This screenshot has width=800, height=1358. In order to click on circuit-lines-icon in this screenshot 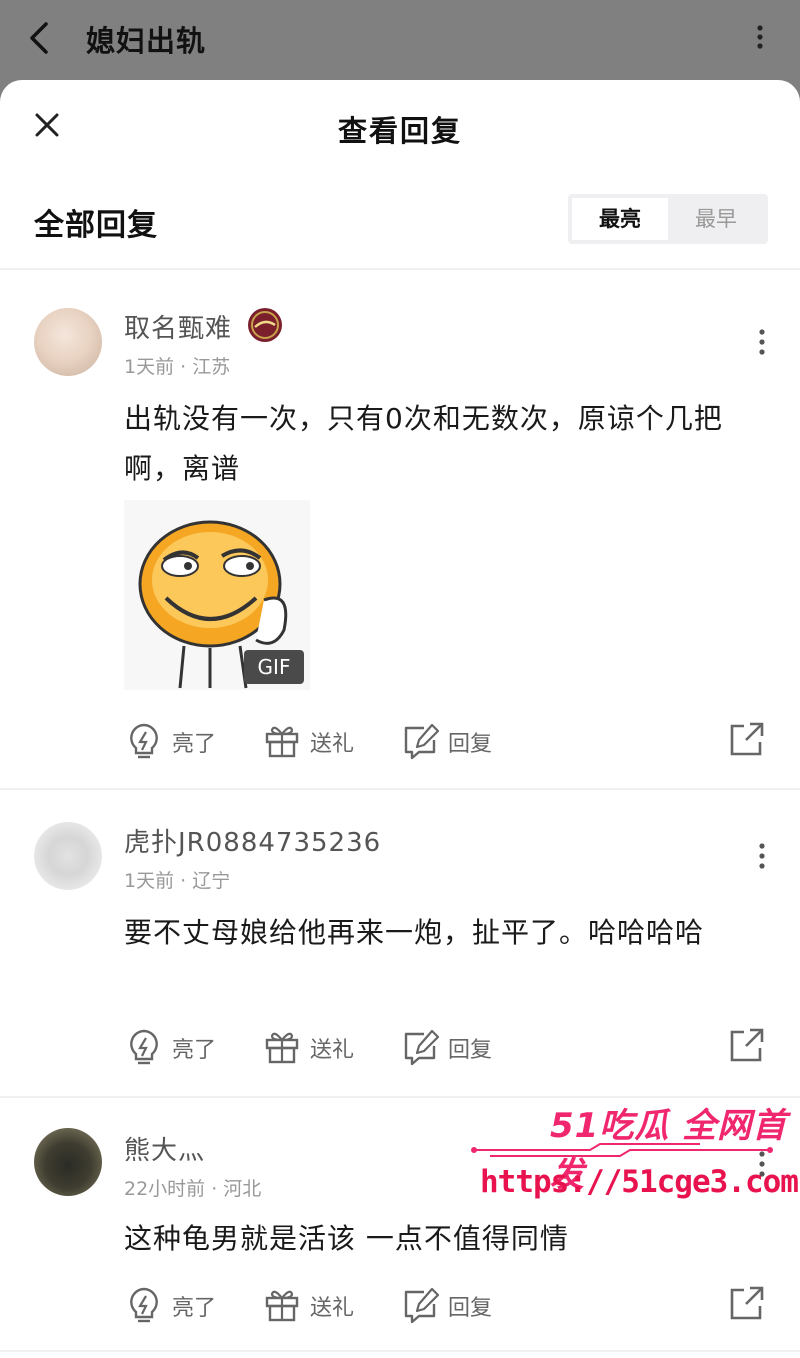, I will do `click(622, 1150)`.